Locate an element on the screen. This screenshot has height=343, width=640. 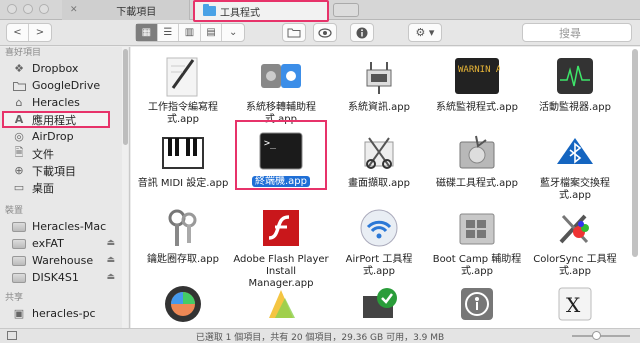
sidebar-item-airdrop: ◎ AirDrop is located at coordinates (64, 136).